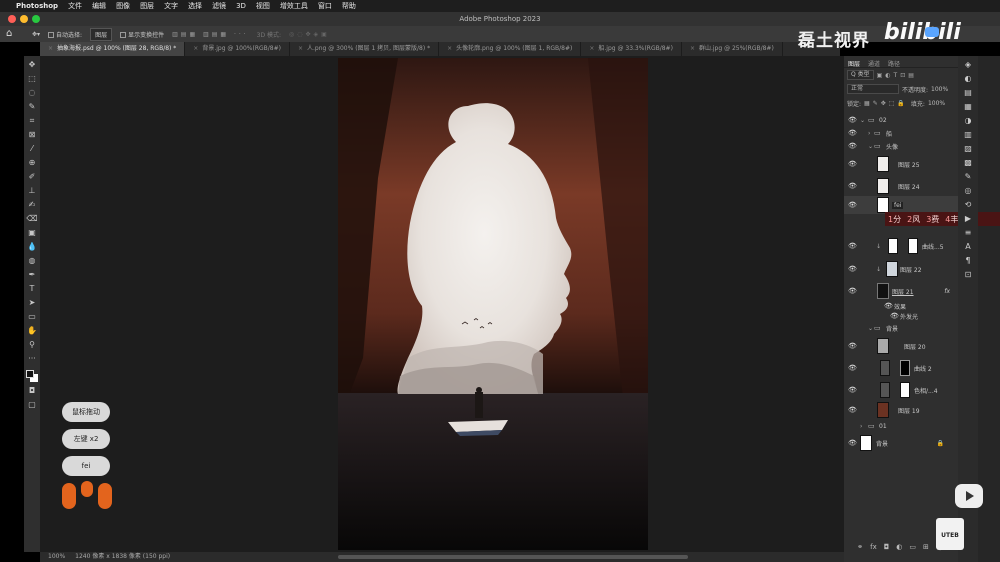  Describe the element at coordinates (886, 103) in the screenshot. I see `lock-icons: ▦✎✥⬚🔒` at that location.